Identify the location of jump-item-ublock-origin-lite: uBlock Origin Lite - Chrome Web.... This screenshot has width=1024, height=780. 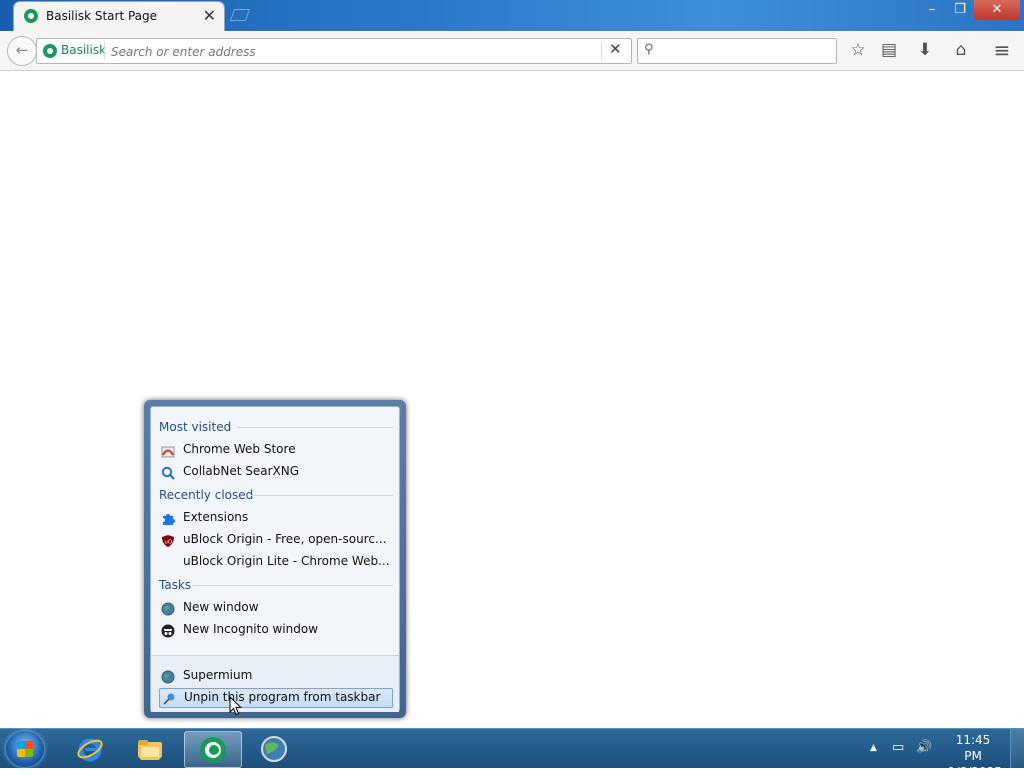
(276, 562).